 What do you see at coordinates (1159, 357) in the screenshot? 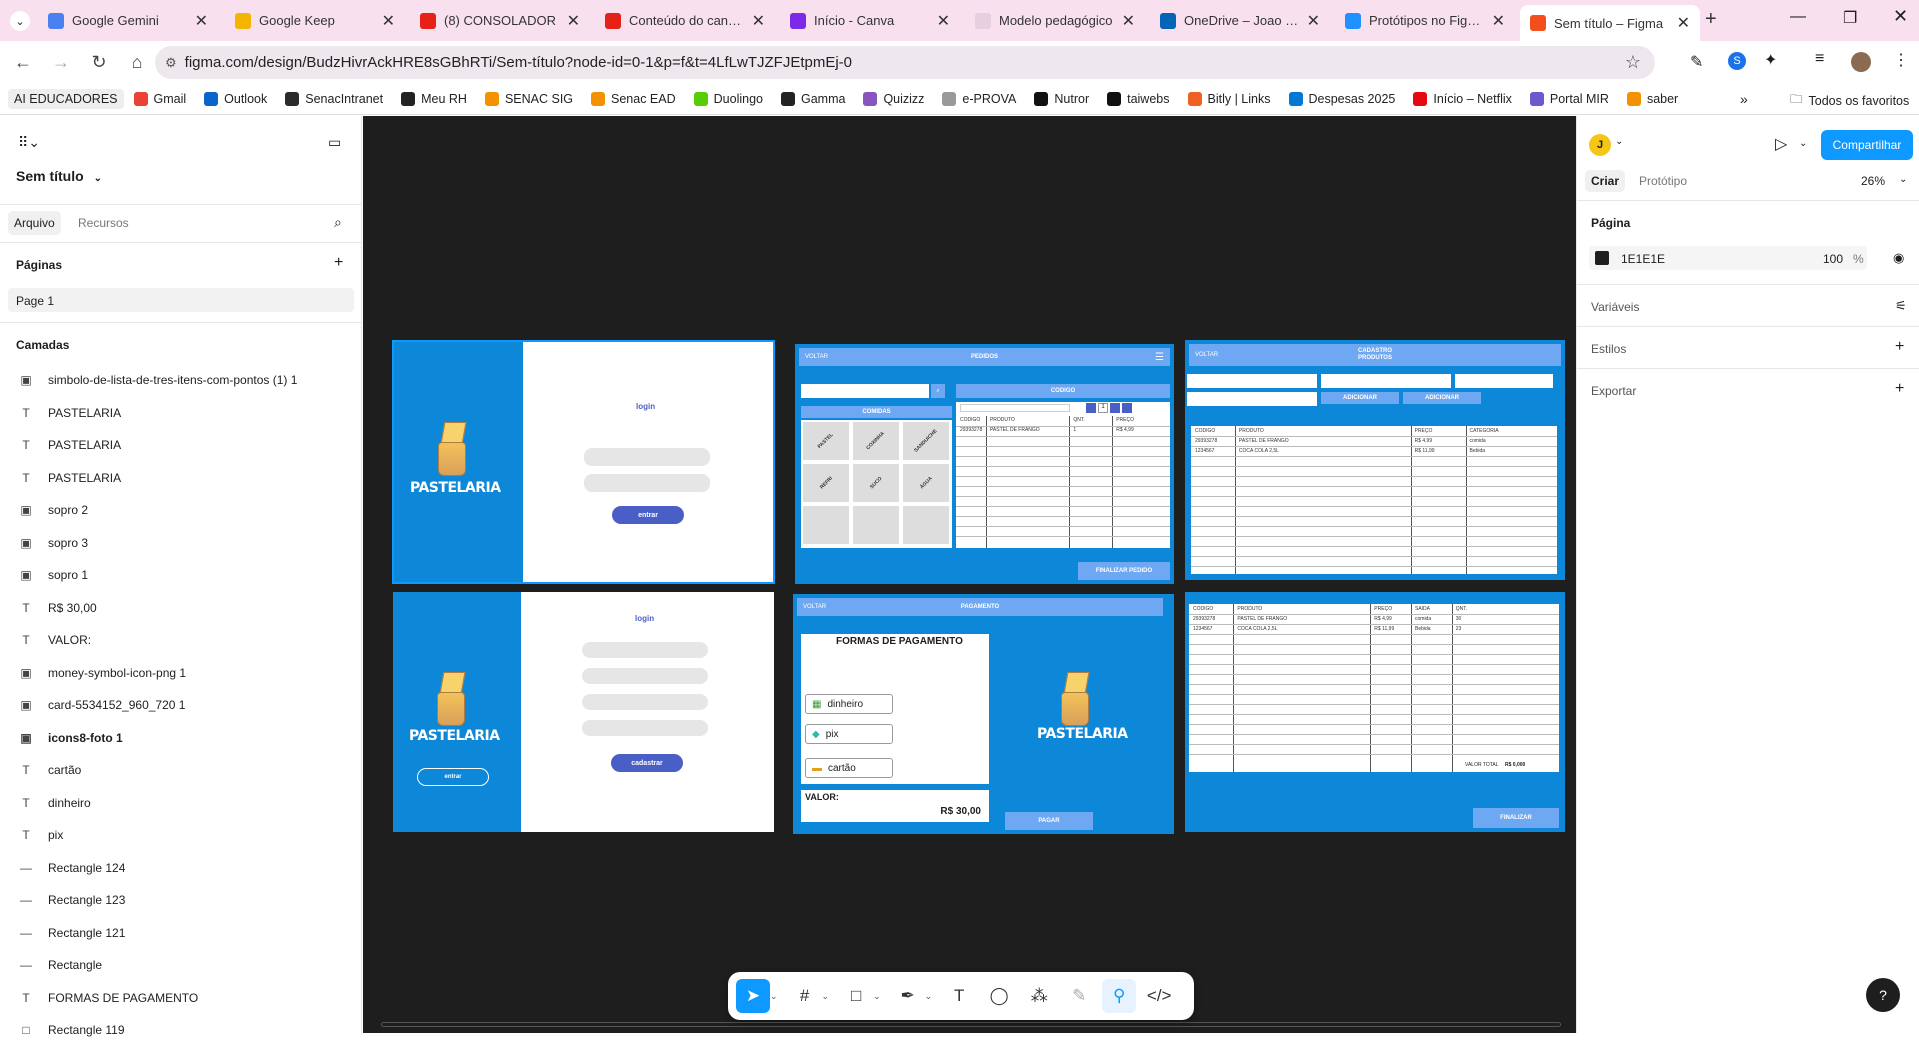
I see `menu-list-icon: ☰` at bounding box center [1159, 357].